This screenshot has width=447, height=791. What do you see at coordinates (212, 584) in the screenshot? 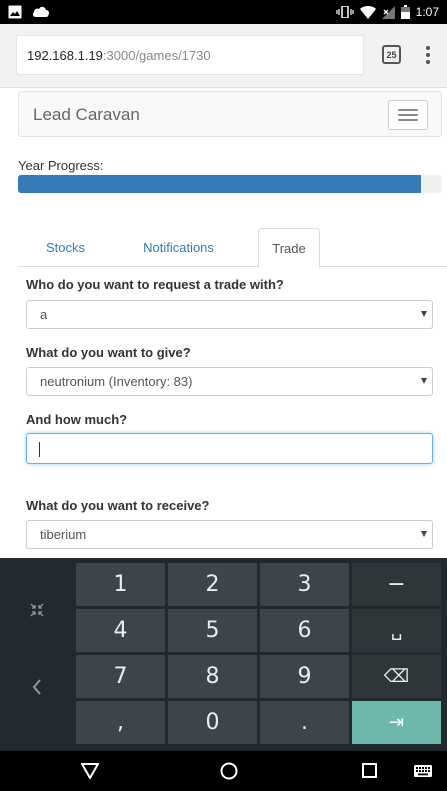
I see `key-2: 2` at bounding box center [212, 584].